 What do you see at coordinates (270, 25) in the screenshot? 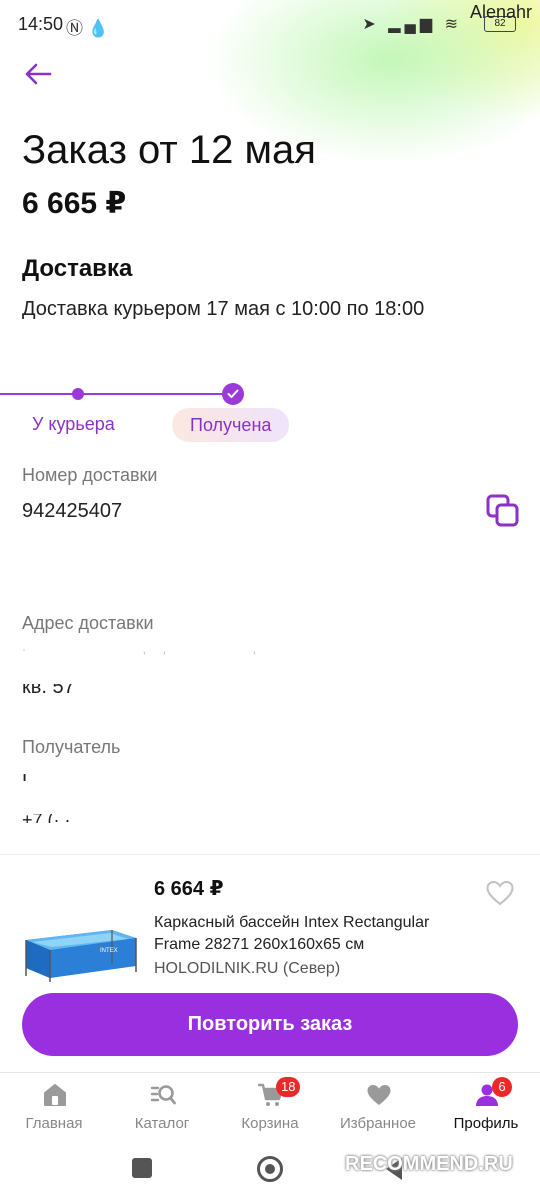
I see `status-bar: 14:50 Ⓝ 💧 ➤ ▂▄▆ ≋ 82 Alenahr` at bounding box center [270, 25].